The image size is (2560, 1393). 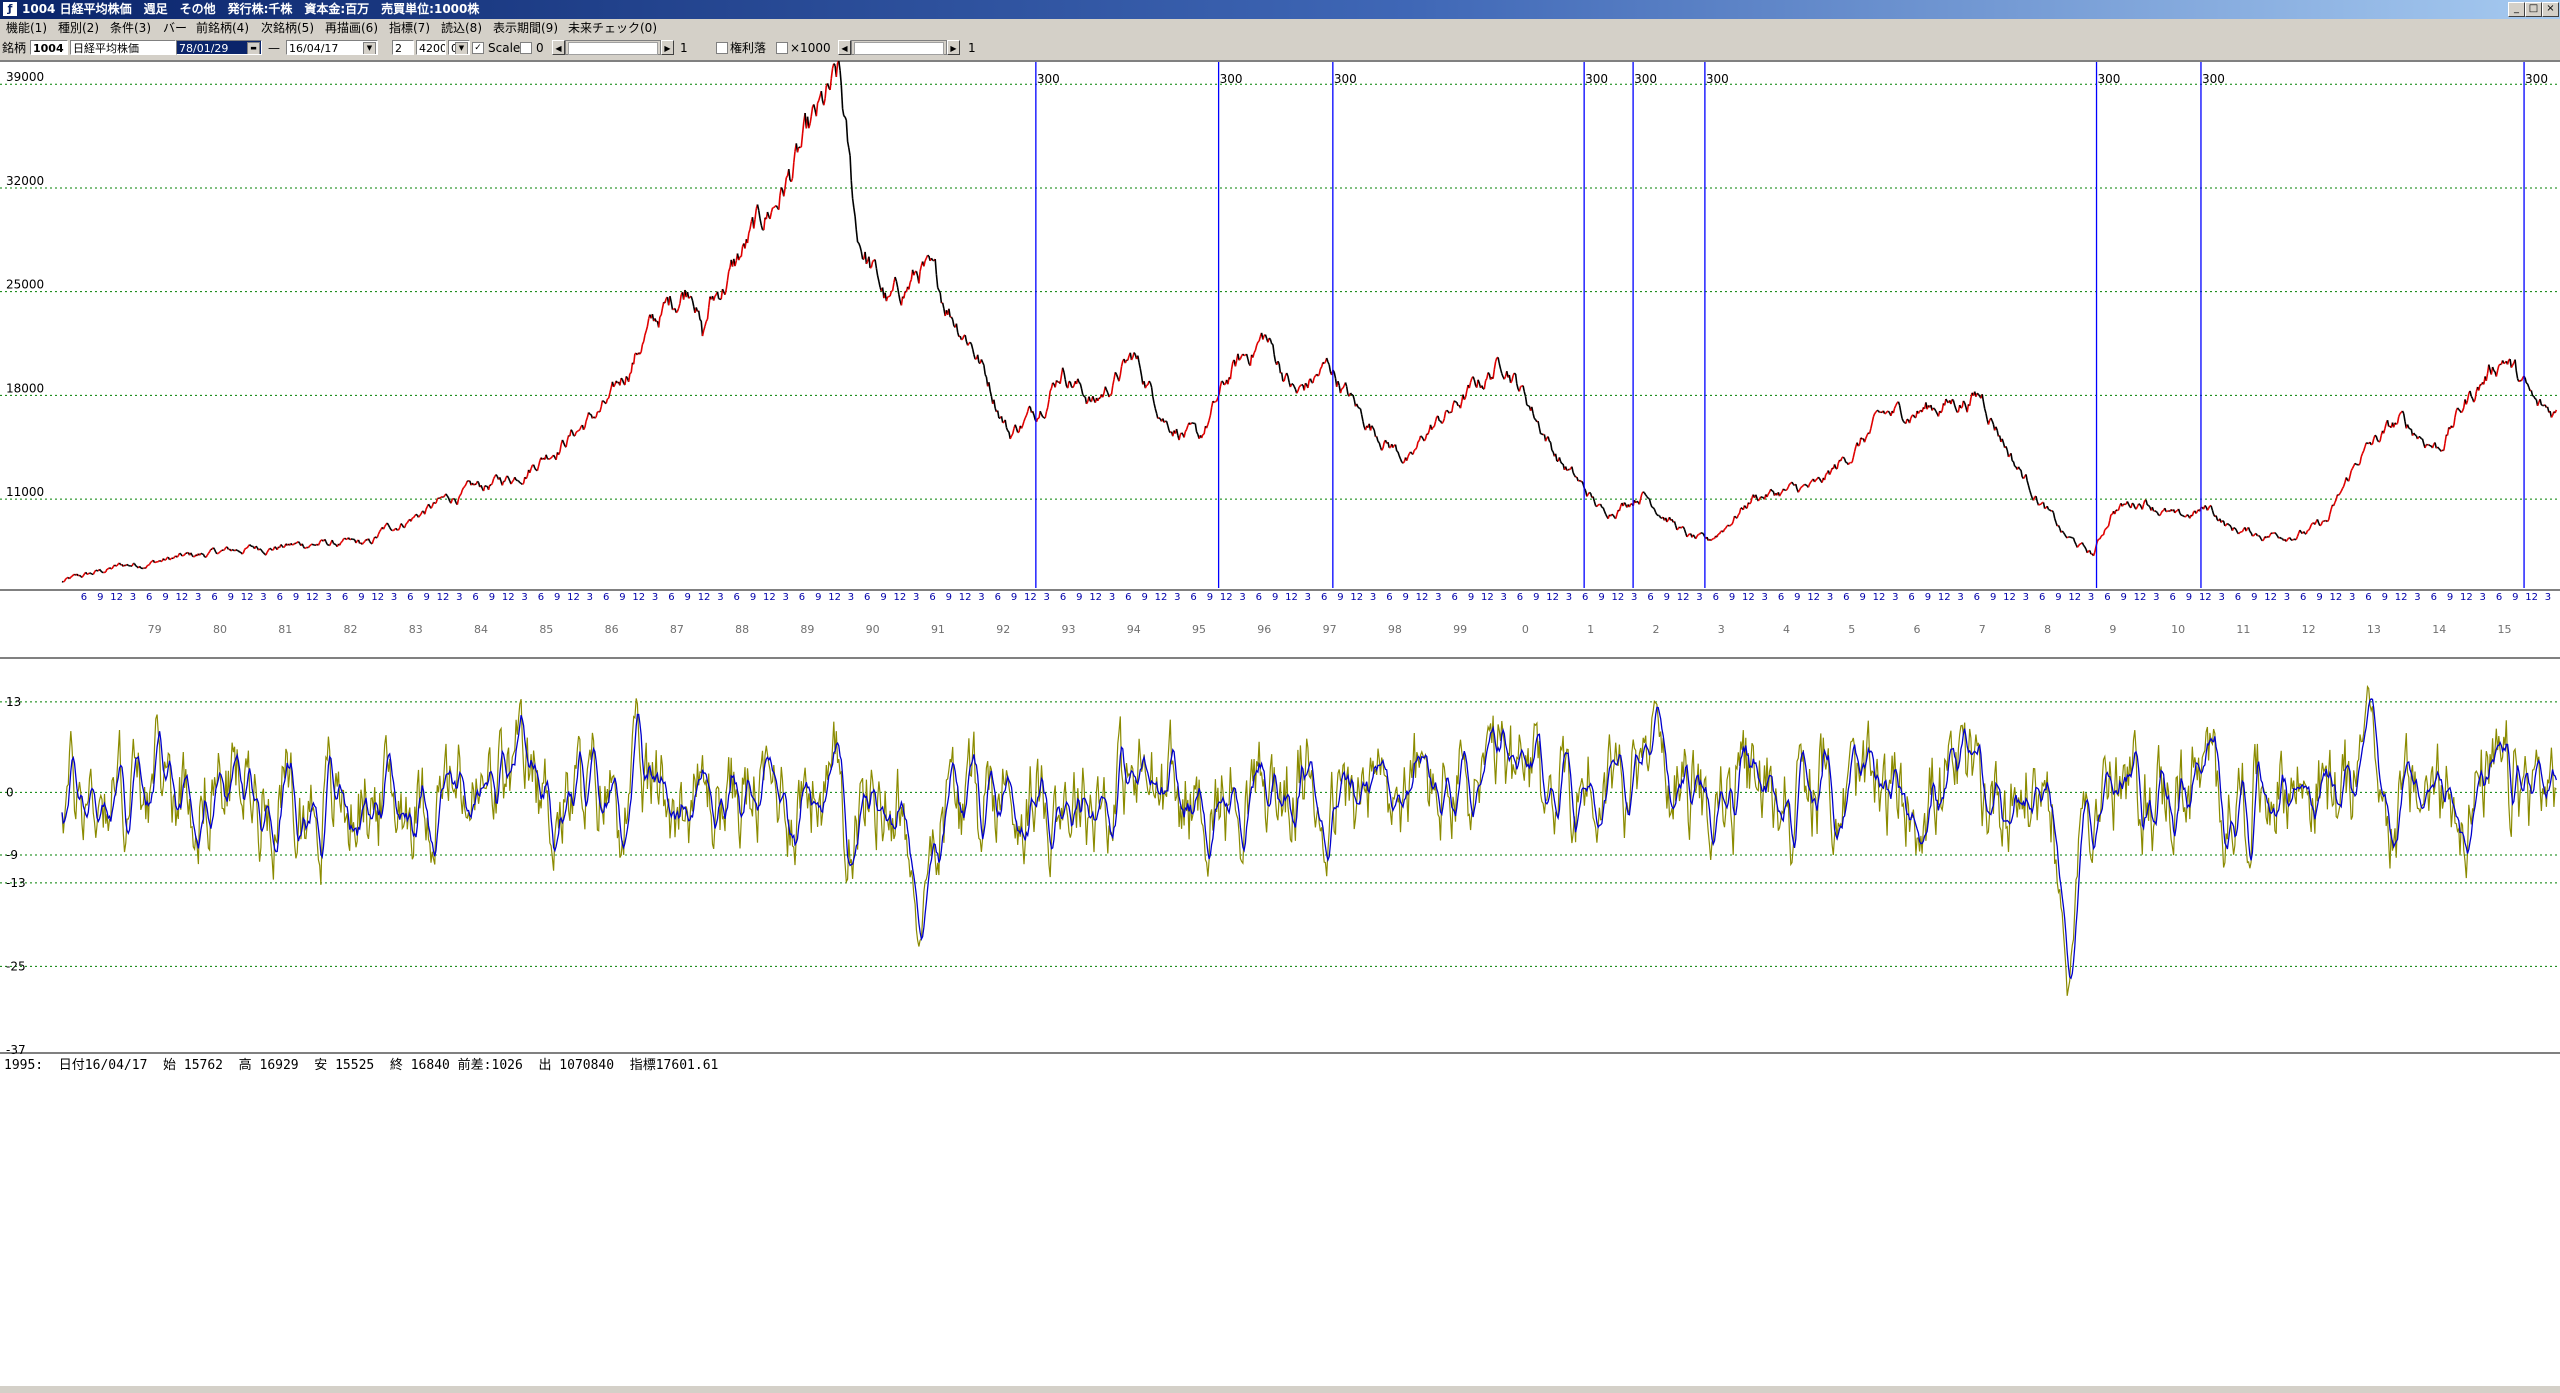 What do you see at coordinates (351, 28) in the screenshot?
I see `menu-redraw: 再描画(6)` at bounding box center [351, 28].